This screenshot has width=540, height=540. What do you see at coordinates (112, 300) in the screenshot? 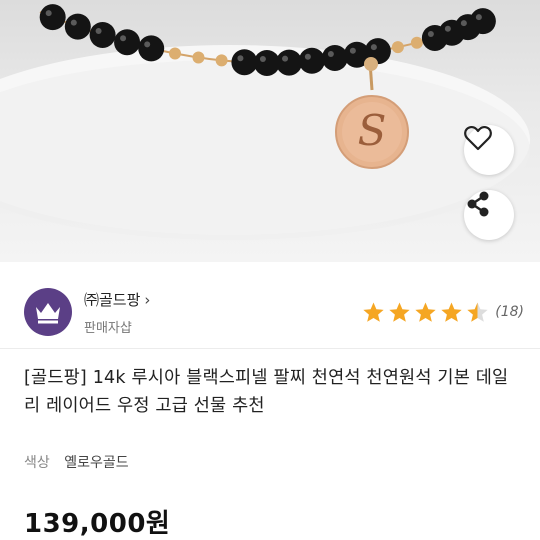
I see `shop-name: ㈜골드팡` at bounding box center [112, 300].